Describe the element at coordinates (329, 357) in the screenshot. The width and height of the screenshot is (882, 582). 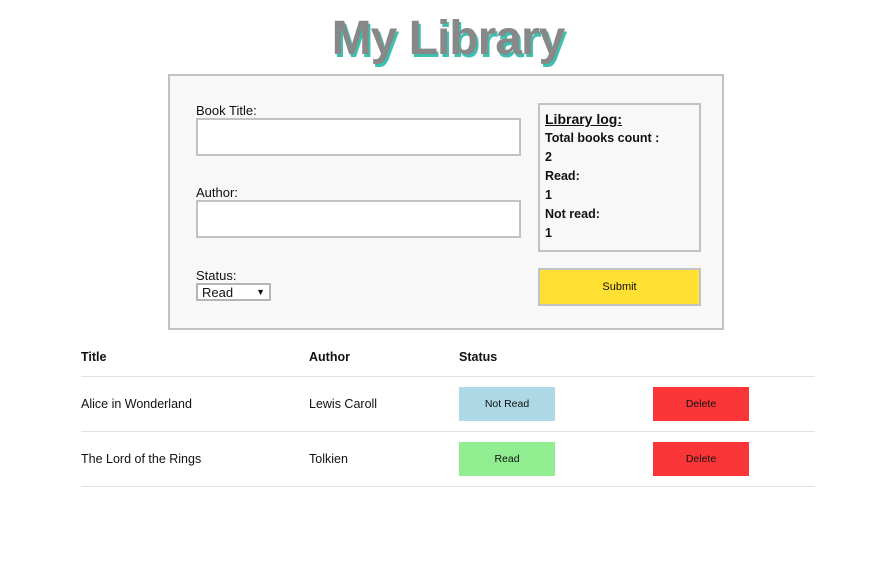
I see `column-header-author: Author` at that location.